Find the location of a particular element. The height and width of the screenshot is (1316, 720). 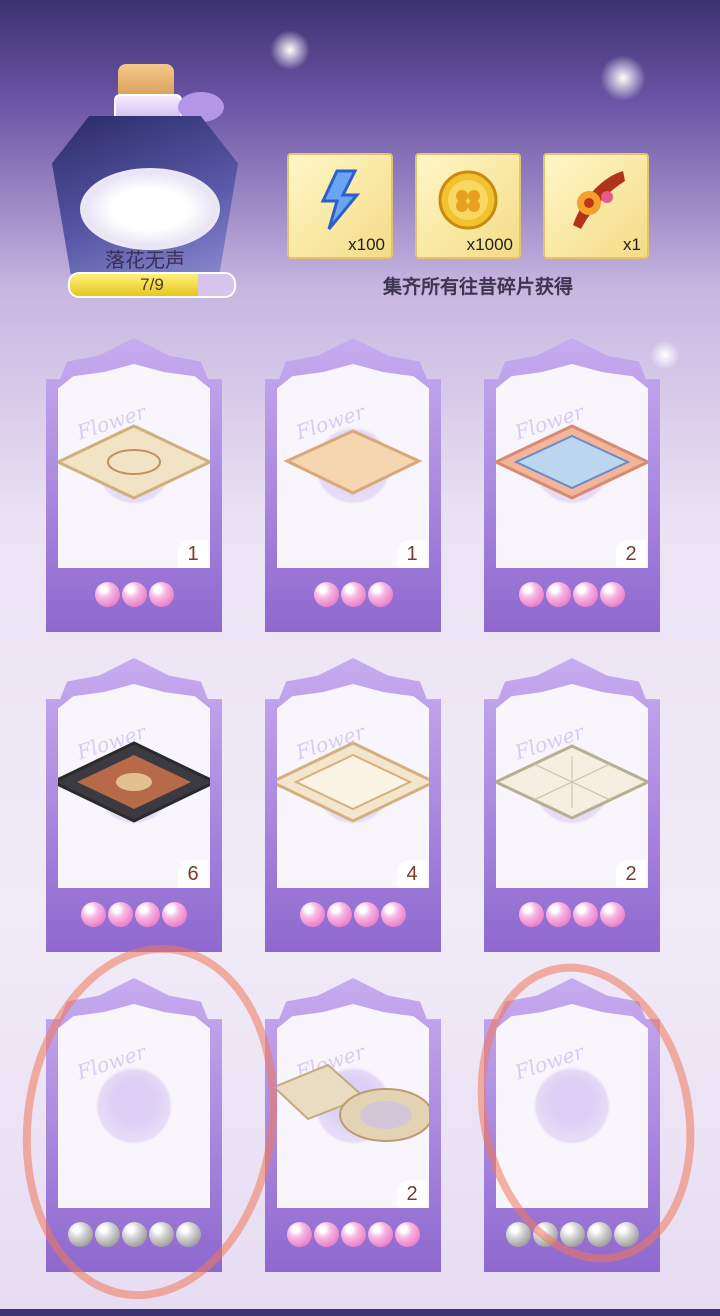

reward-quantity: x1000 is located at coordinates (489, 244).